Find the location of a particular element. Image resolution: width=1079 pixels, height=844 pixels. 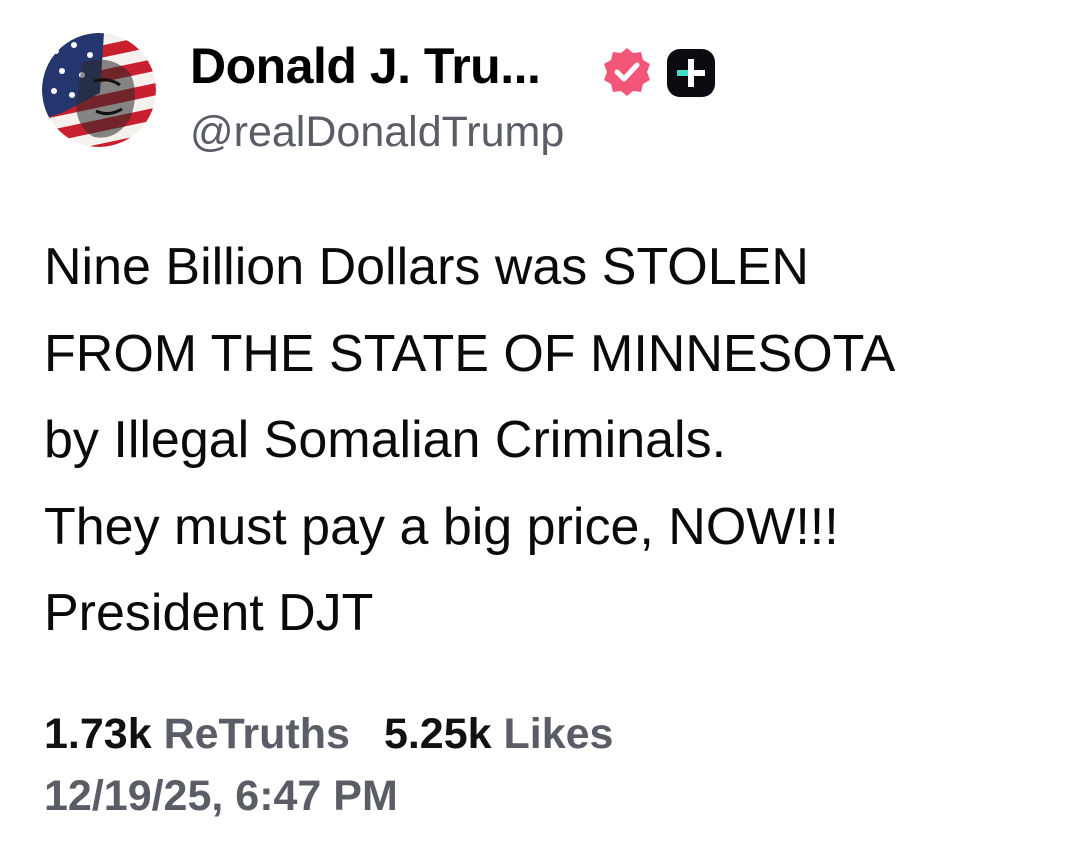

post-text-line: FROM THE STATE OF MINNESOTA is located at coordinates (470, 353).